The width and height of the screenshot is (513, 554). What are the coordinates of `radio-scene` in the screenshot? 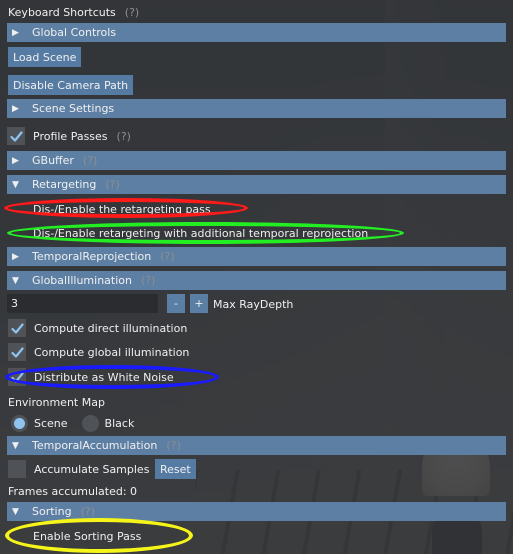 It's located at (19, 423).